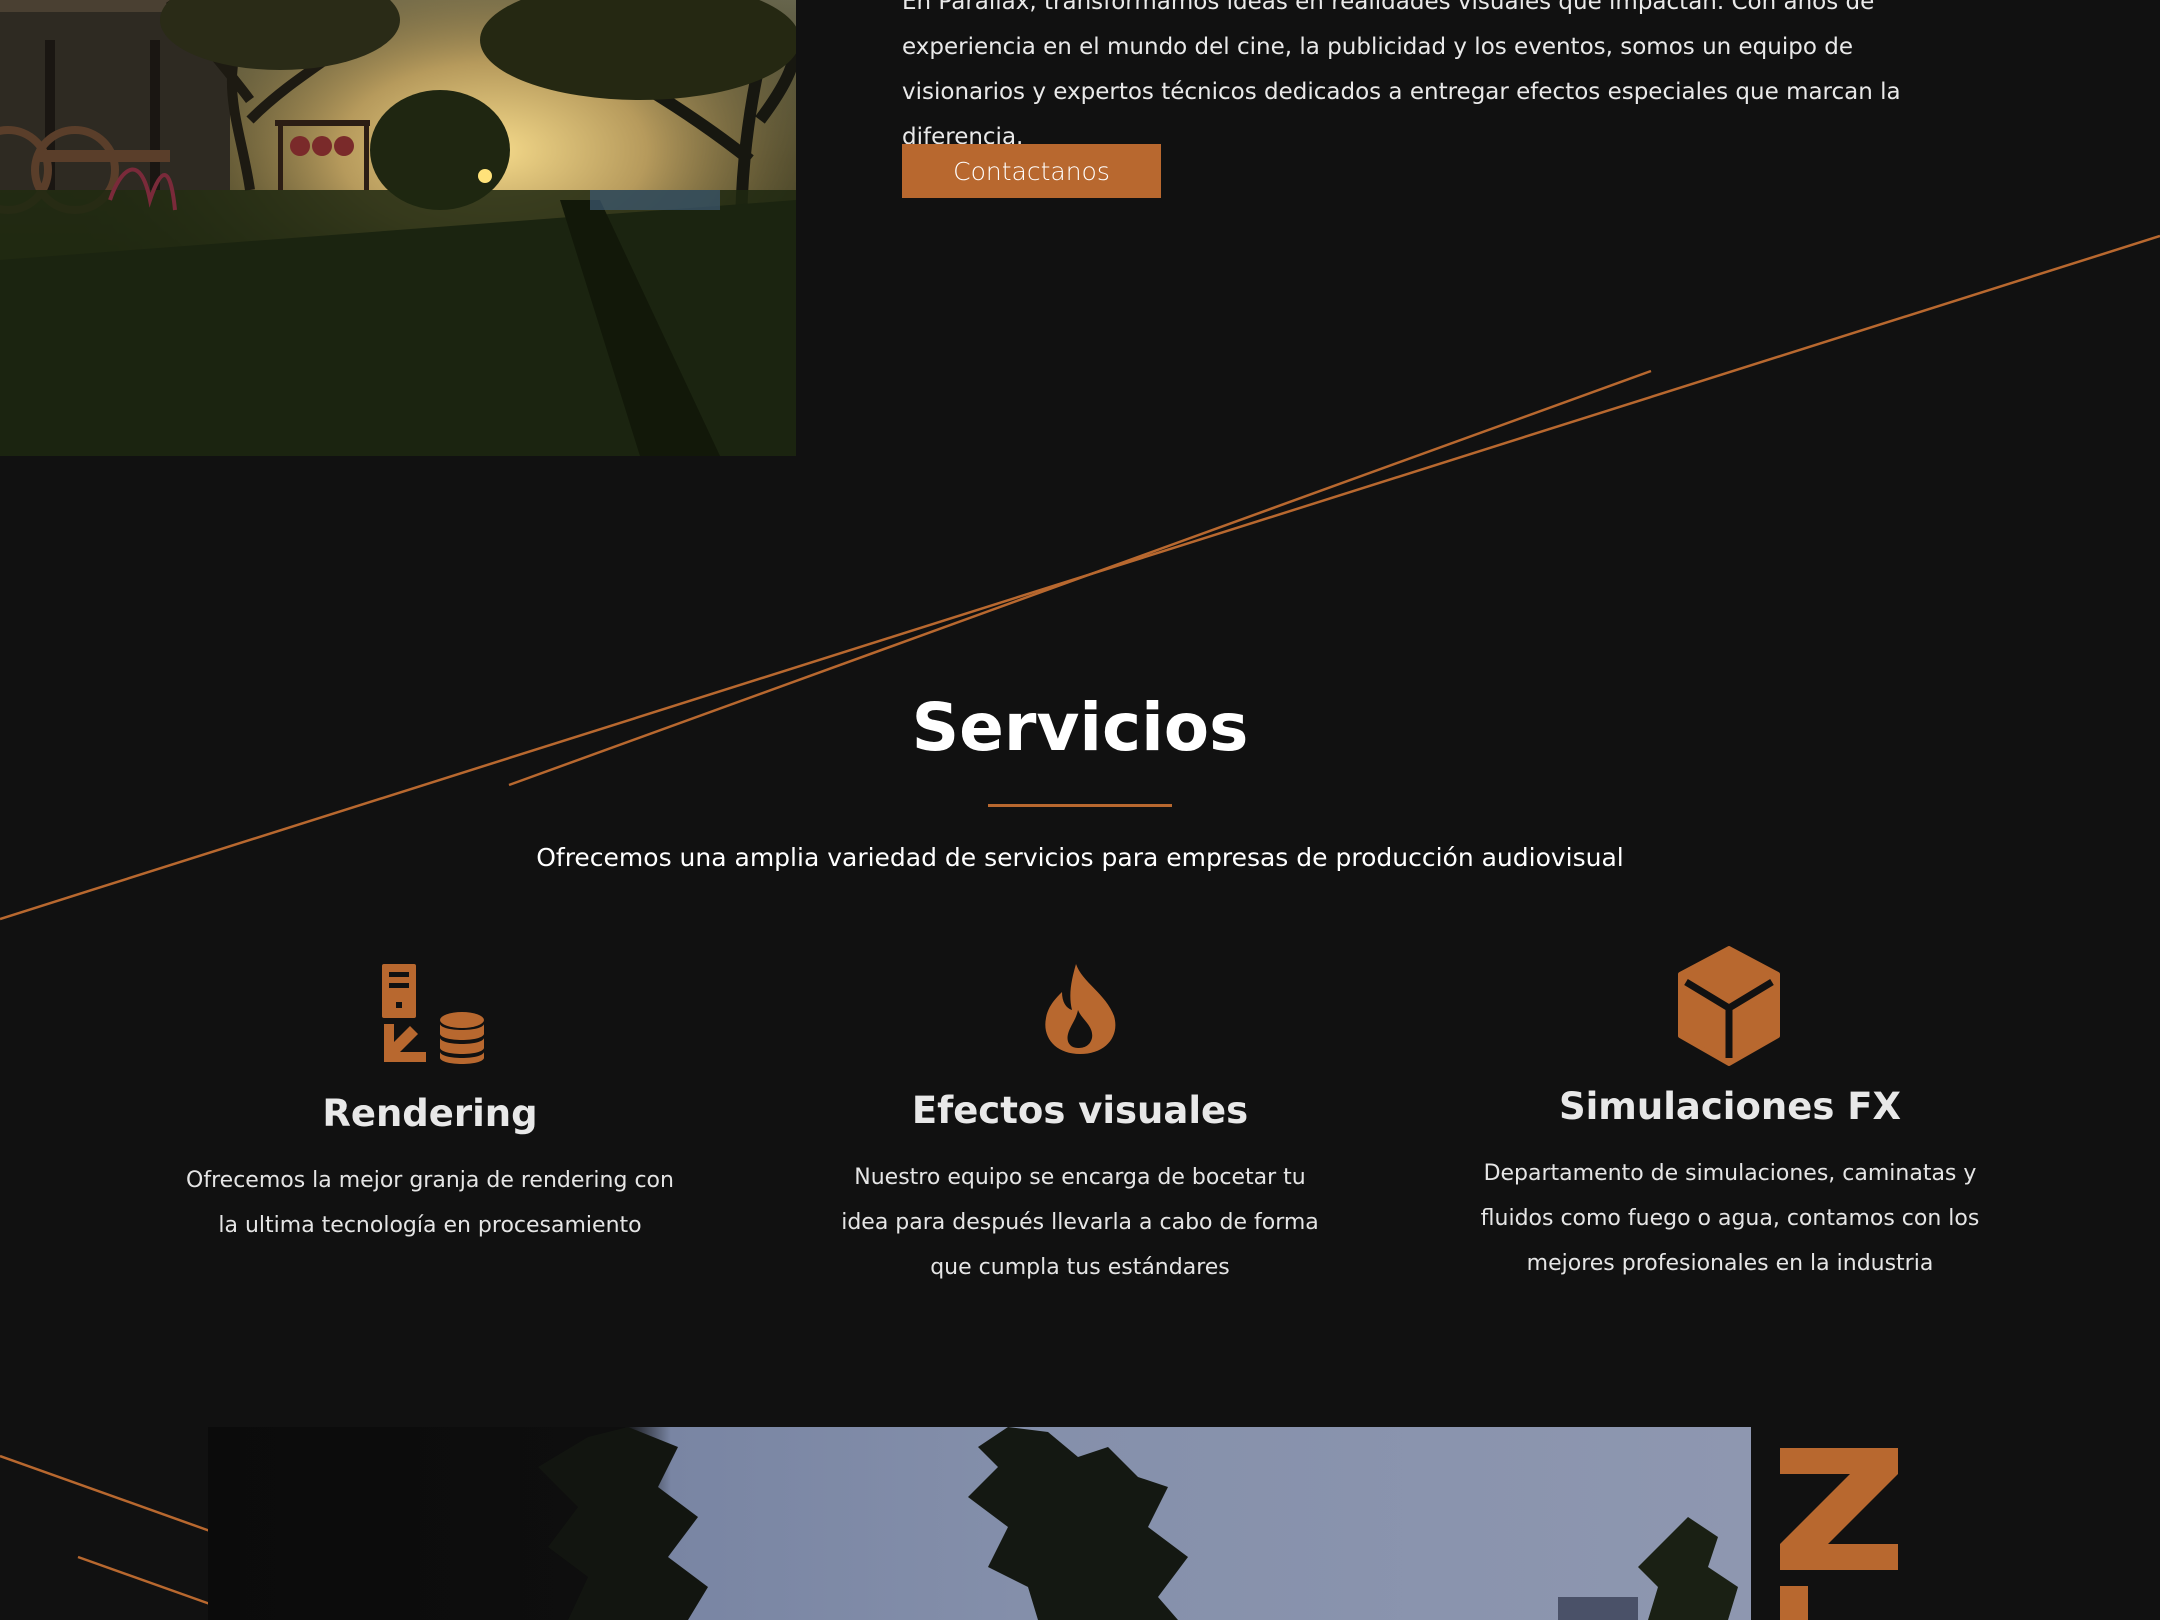 The width and height of the screenshot is (2160, 1620). I want to click on service-title: Efectos visuales, so click(1080, 1110).